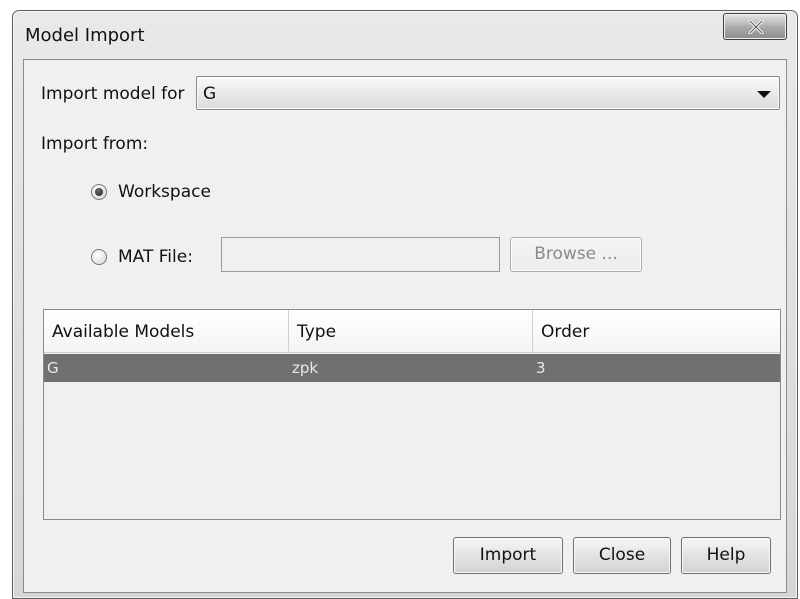 The width and height of the screenshot is (800, 599). Describe the element at coordinates (155, 257) in the screenshot. I see `mat-file-radio-label: MAT File:` at that location.